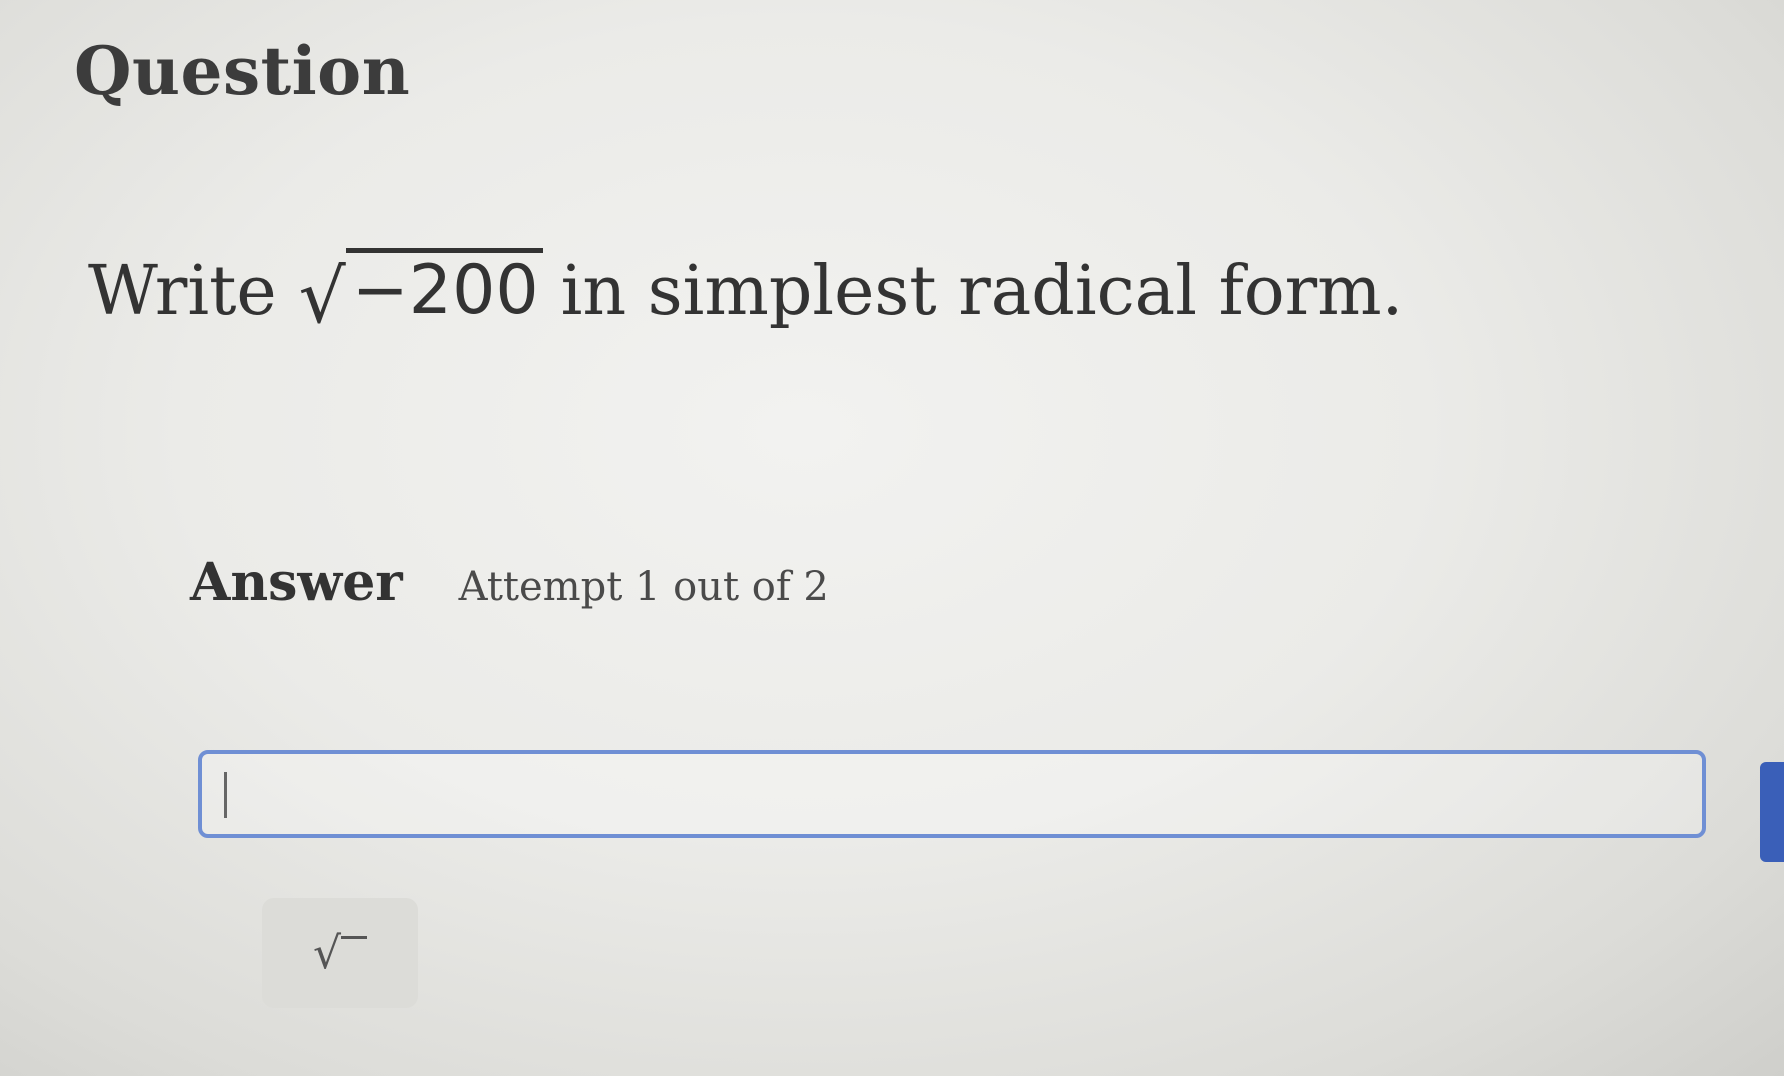  I want to click on sqrt-icon: √, so click(340, 953).